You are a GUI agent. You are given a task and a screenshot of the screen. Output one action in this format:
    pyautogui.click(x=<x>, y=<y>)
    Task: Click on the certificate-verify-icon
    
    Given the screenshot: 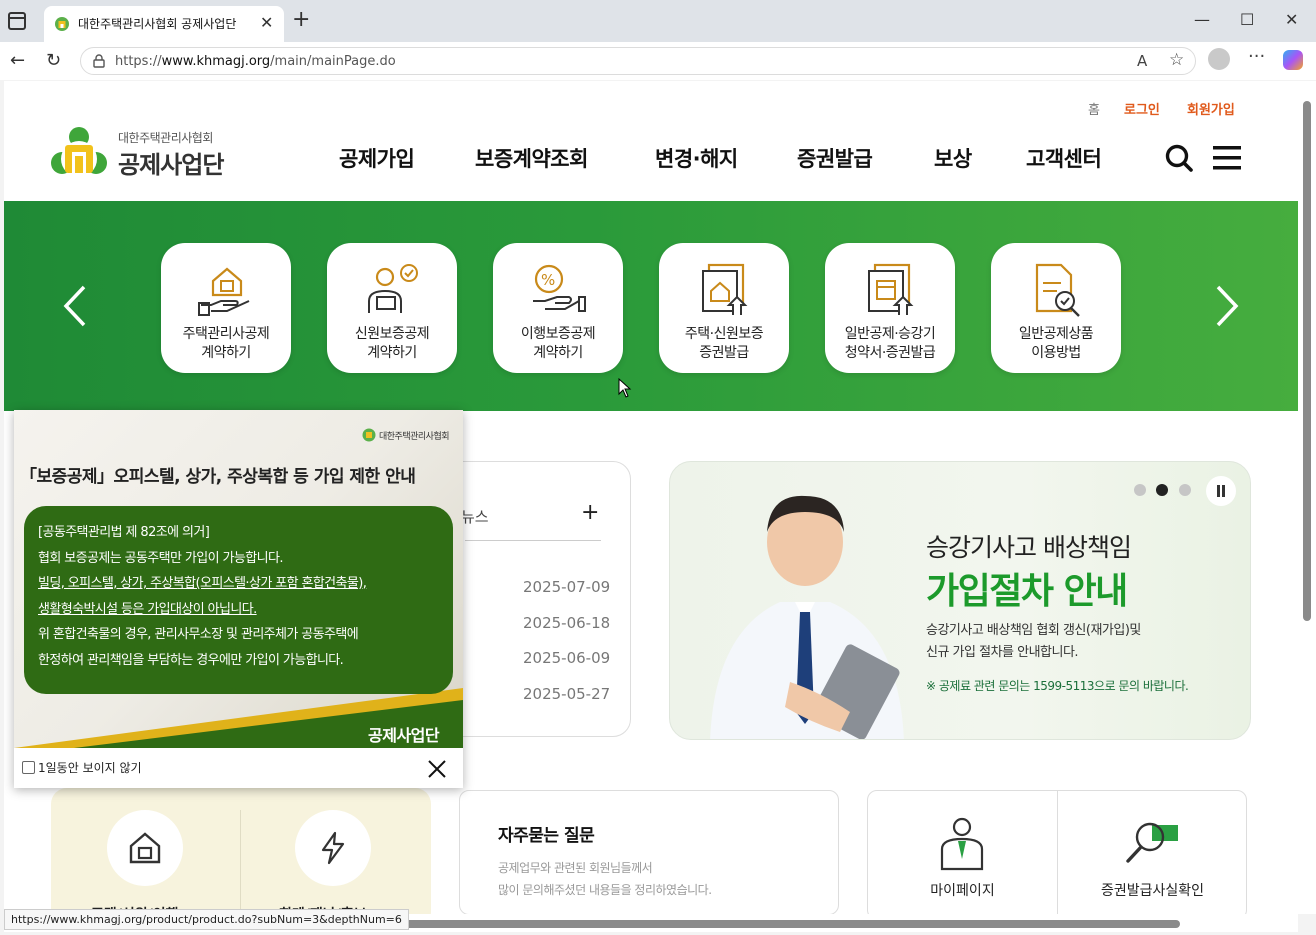 What is the action you would take?
    pyautogui.click(x=1152, y=843)
    